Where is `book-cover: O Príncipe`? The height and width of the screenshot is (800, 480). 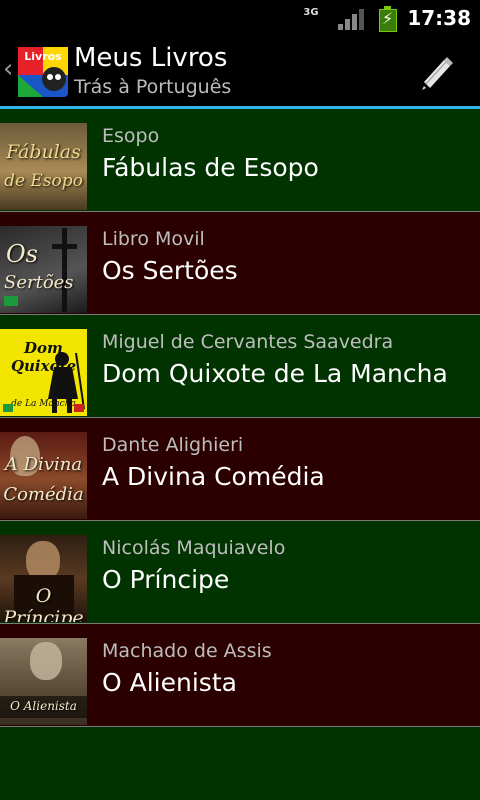
book-cover: O Príncipe is located at coordinates (43, 578).